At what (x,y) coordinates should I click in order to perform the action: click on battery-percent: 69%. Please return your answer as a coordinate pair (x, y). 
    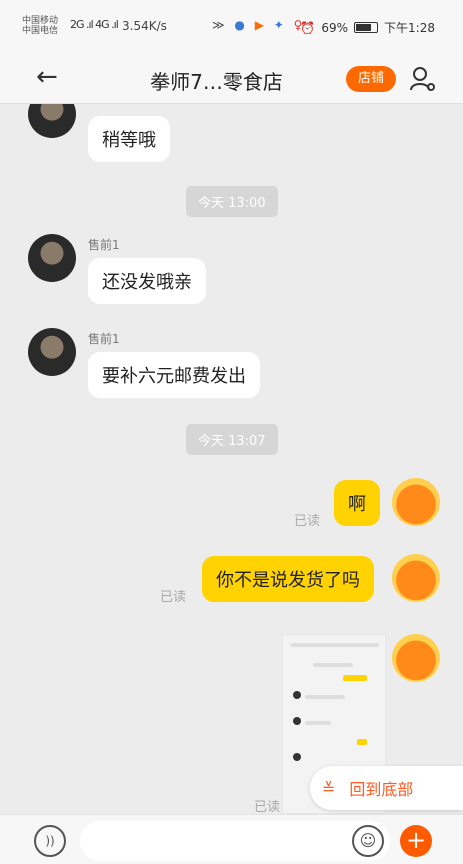
    Looking at the image, I should click on (335, 27).